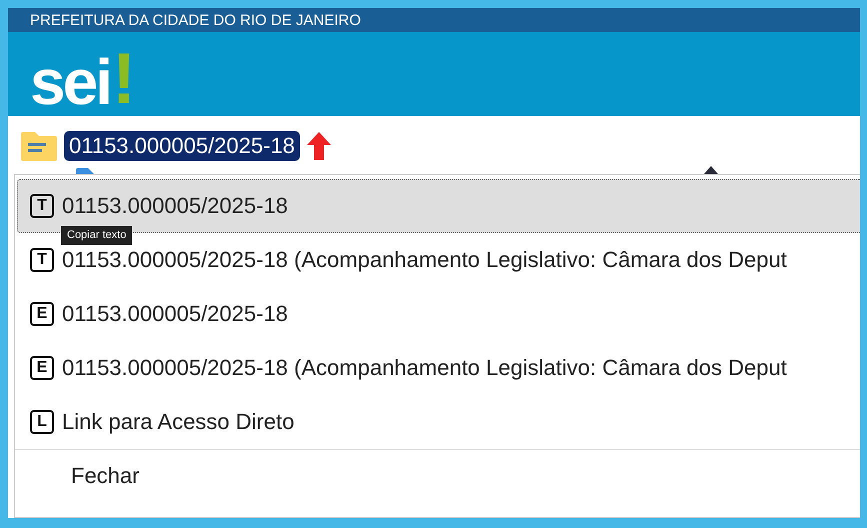 Image resolution: width=867 pixels, height=528 pixels. Describe the element at coordinates (195, 20) in the screenshot. I see `banner-title: PREFEITURA DA CIDADE DO RIO DE JANEIRO` at that location.